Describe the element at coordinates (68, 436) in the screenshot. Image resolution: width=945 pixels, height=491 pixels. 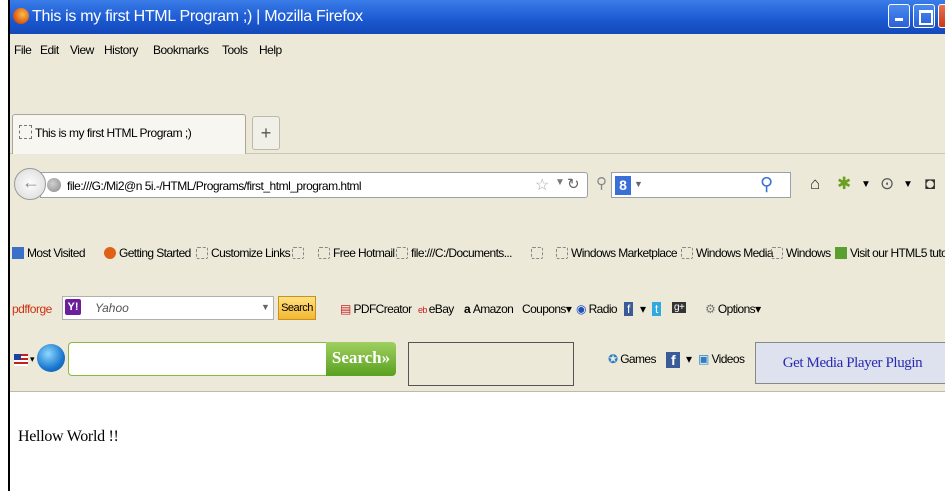
I see `hello-world-text: Hellow World !!` at that location.